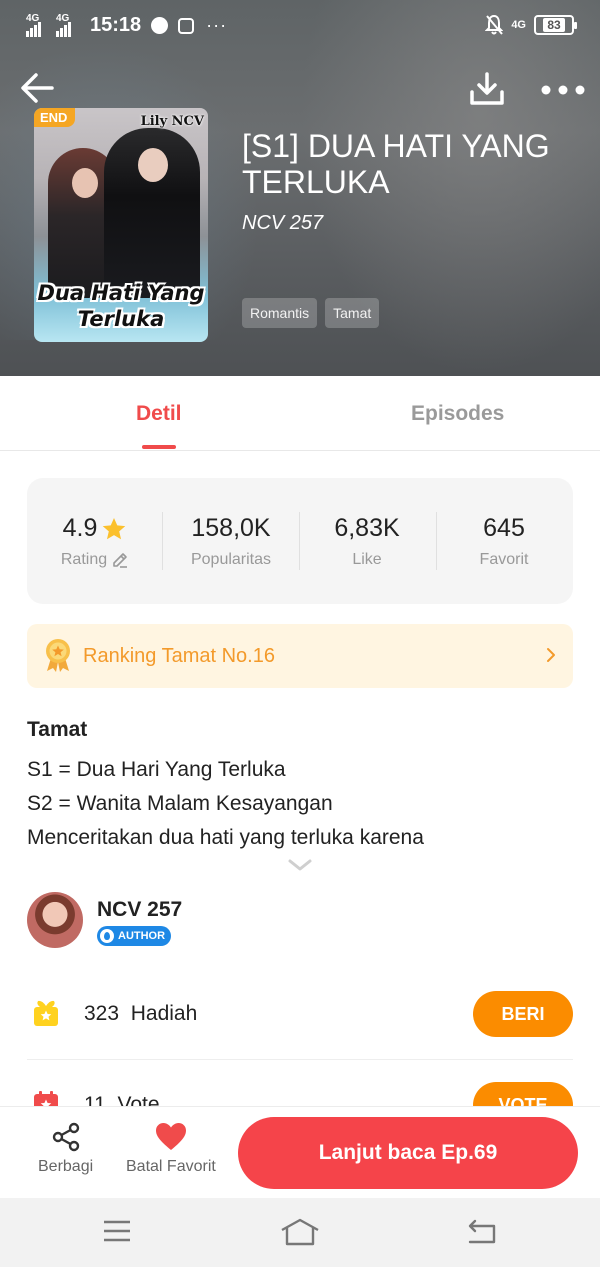  Describe the element at coordinates (396, 164) in the screenshot. I see `book-title: [S1] DUA HATI YANG TERLUKA` at that location.